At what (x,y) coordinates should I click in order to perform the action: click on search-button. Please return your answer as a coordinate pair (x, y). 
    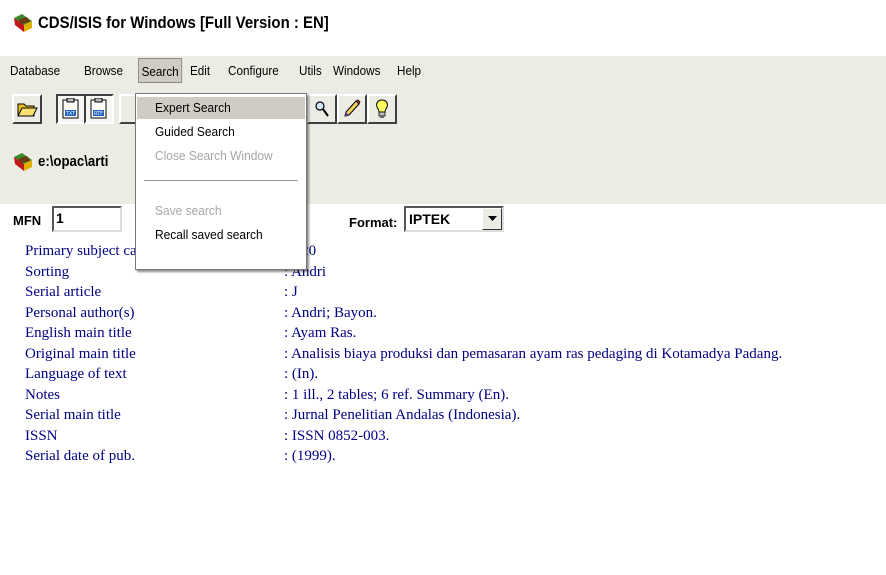
    Looking at the image, I should click on (322, 109).